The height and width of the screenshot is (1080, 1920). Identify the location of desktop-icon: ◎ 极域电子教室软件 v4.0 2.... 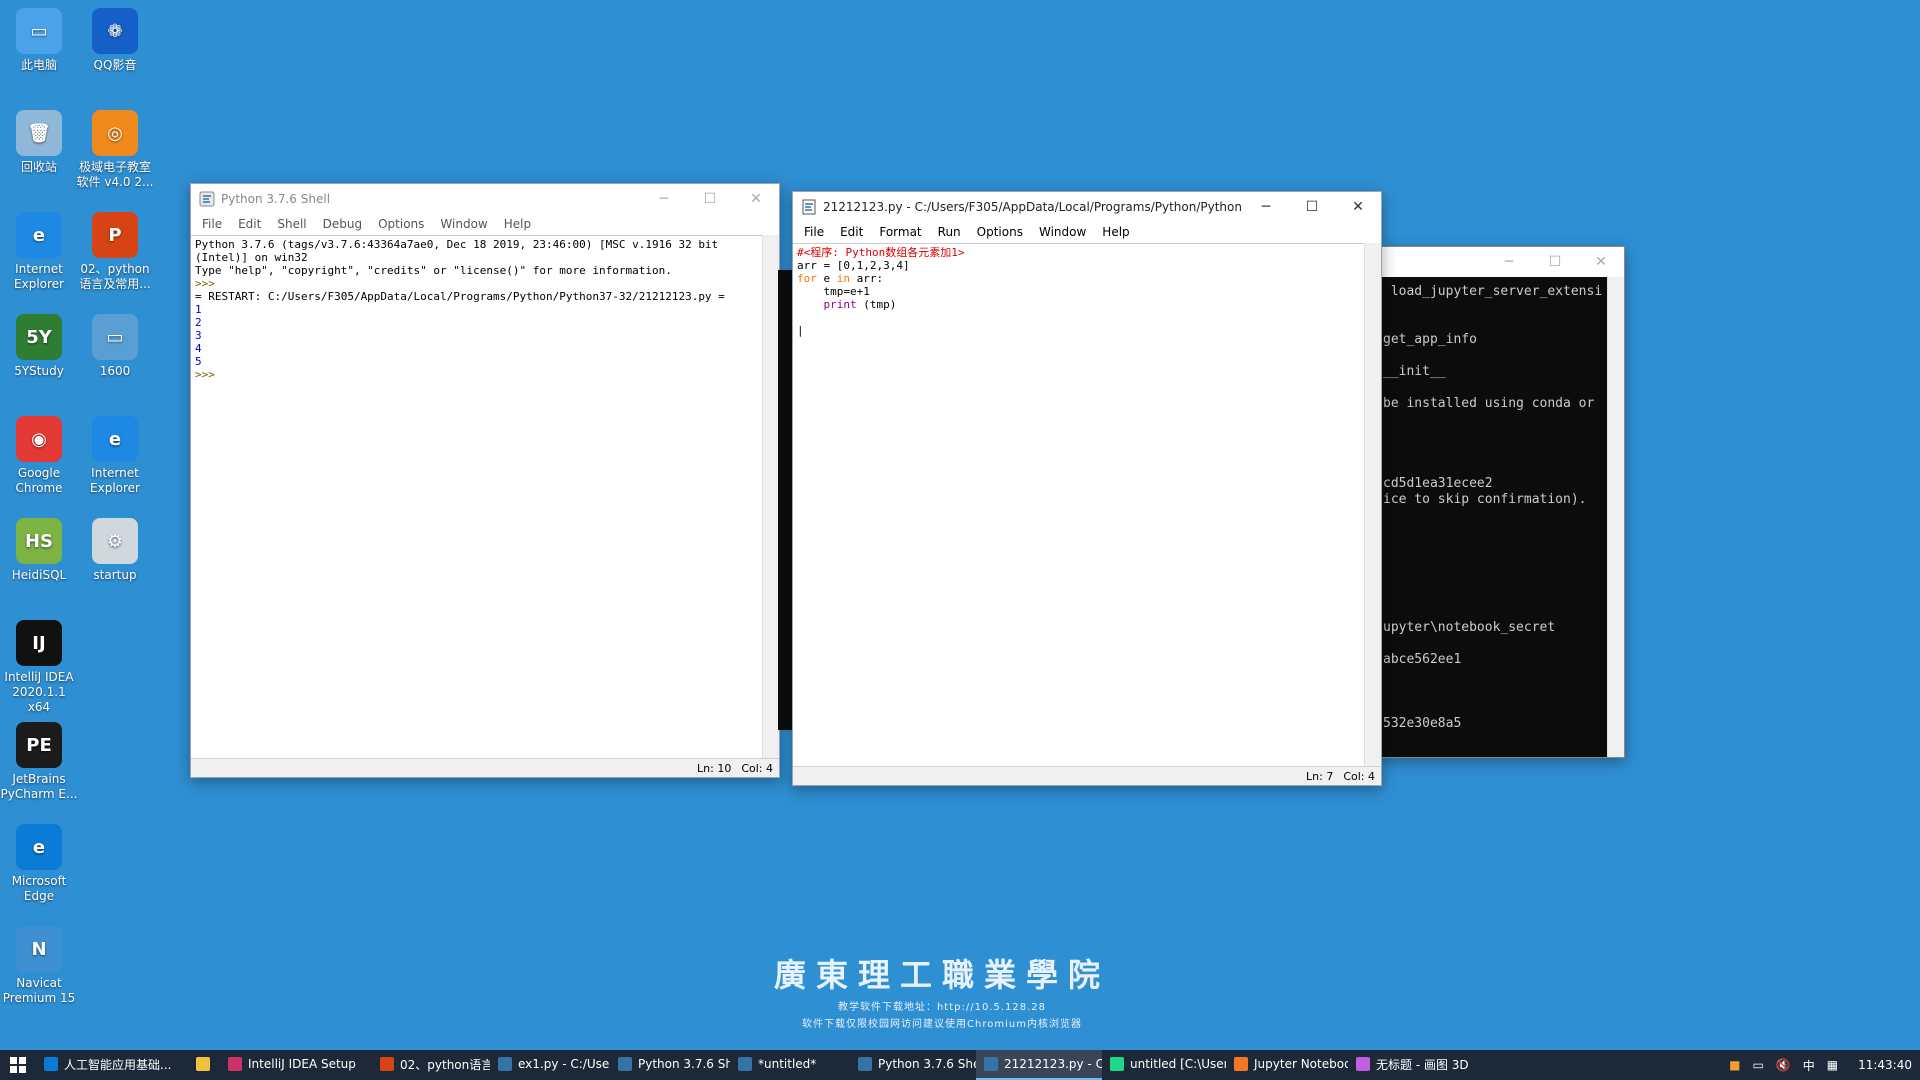
(115, 150).